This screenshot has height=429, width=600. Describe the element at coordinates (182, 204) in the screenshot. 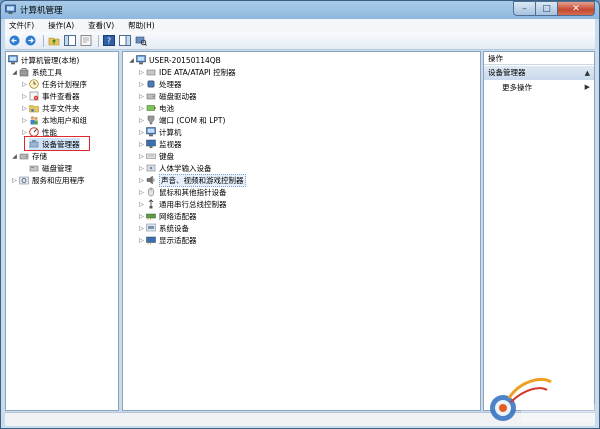

I see `device-category: ▷ 通用串行总线控制器` at that location.